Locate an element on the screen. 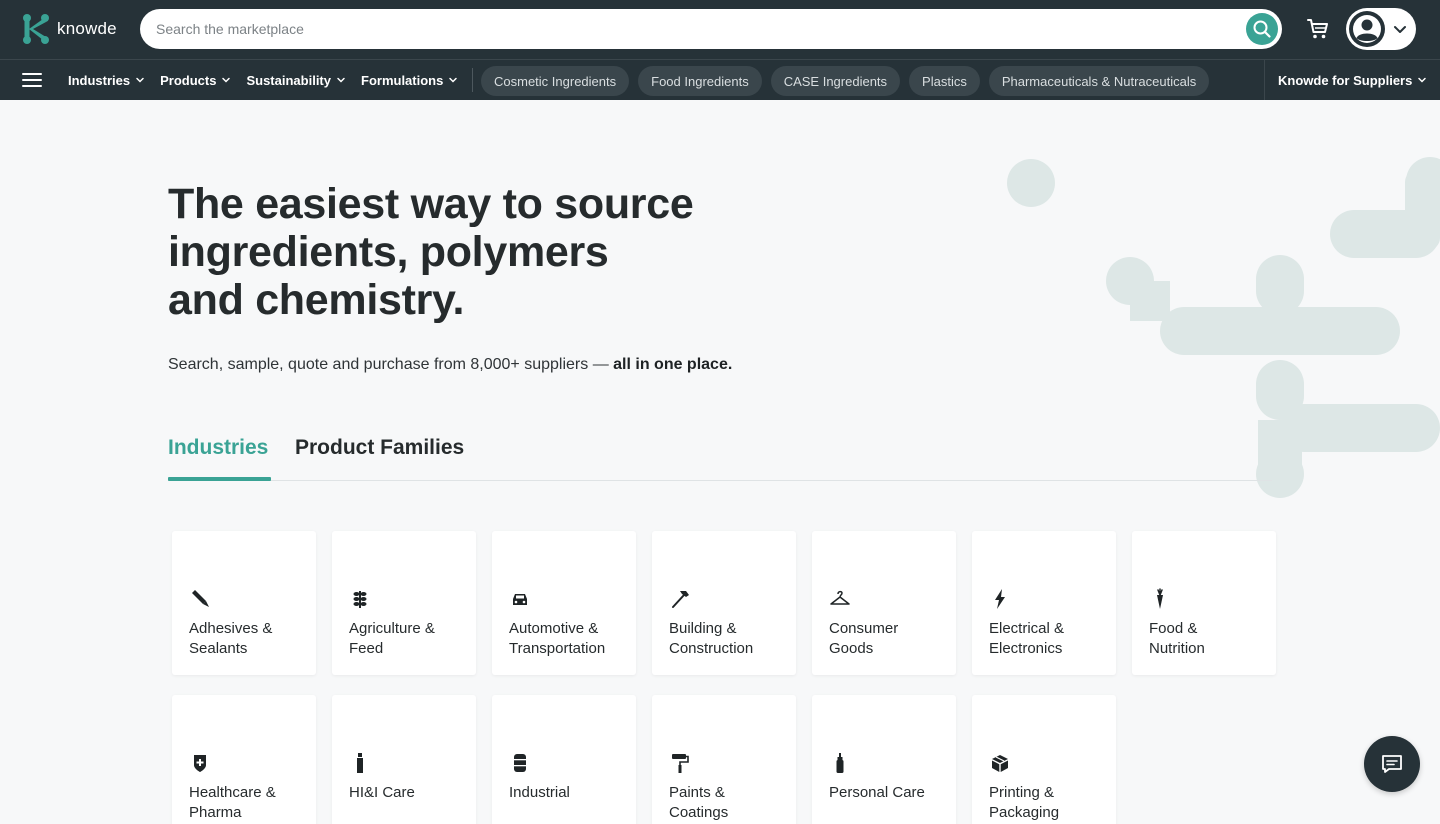 Image resolution: width=1440 pixels, height=824 pixels. industry-label: HI&I Care is located at coordinates (382, 792).